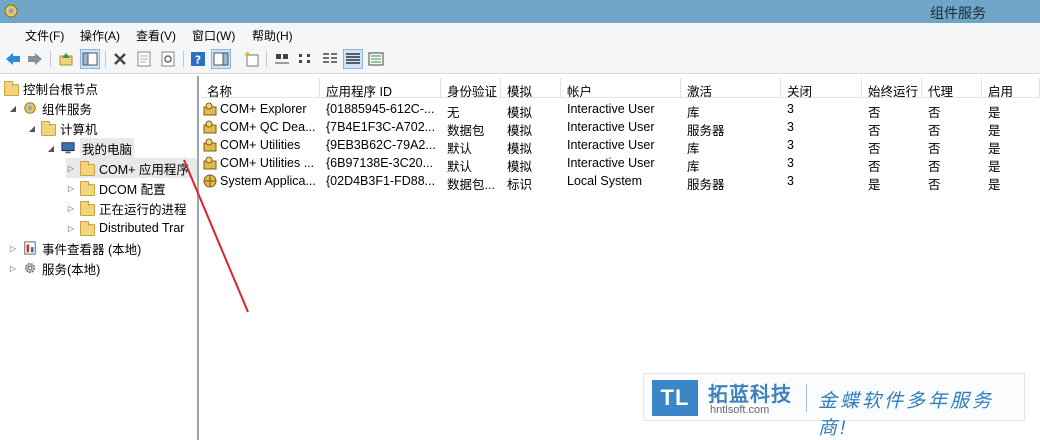  I want to click on large-icons-view-icon, so click(282, 59).